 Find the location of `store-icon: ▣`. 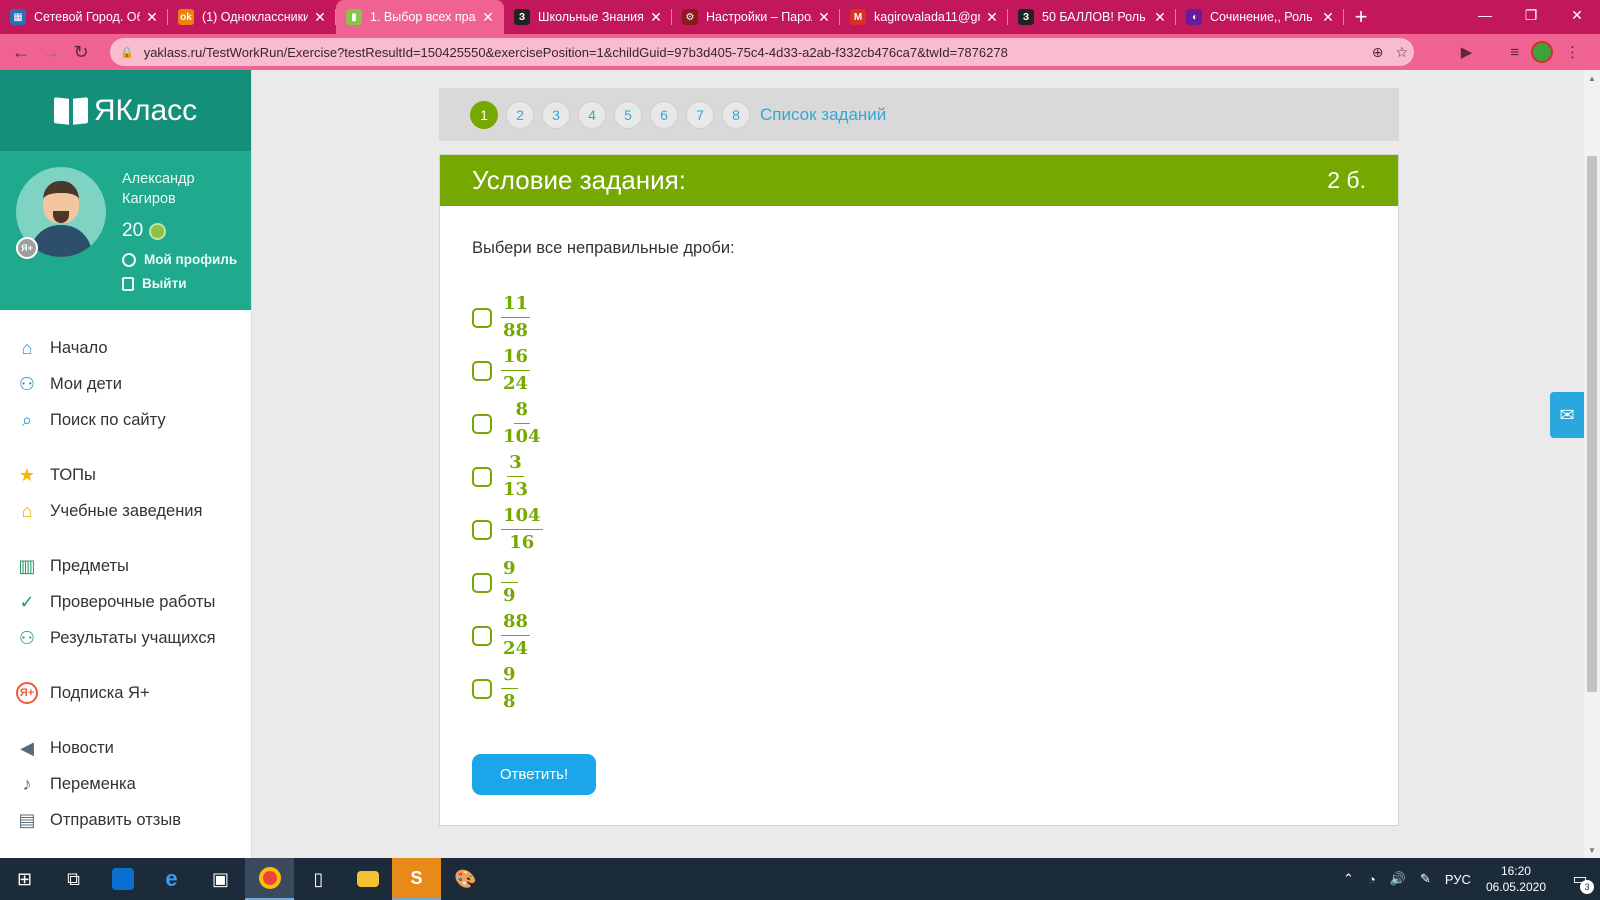

store-icon: ▣ is located at coordinates (220, 879).